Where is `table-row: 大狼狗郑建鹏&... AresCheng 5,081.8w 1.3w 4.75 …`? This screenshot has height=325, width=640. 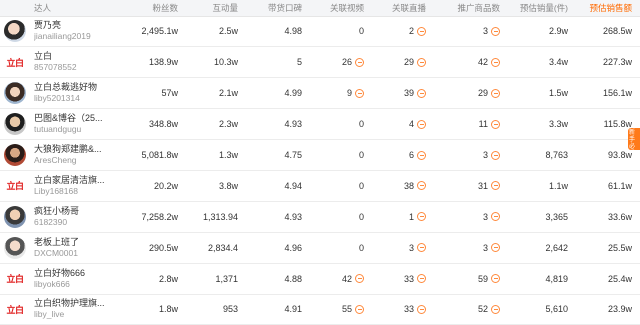
table-row: 大狼狗郑建鹏&... AresCheng 5,081.8w 1.3w 4.75 … is located at coordinates (320, 155).